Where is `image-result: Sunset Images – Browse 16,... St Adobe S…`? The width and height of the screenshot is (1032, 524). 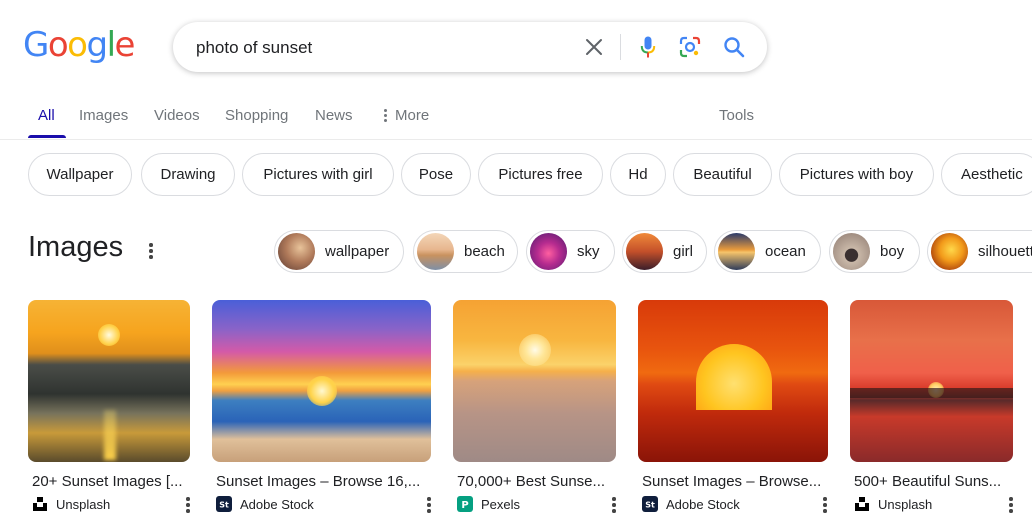 image-result: Sunset Images – Browse 16,... St Adobe S… is located at coordinates (321, 406).